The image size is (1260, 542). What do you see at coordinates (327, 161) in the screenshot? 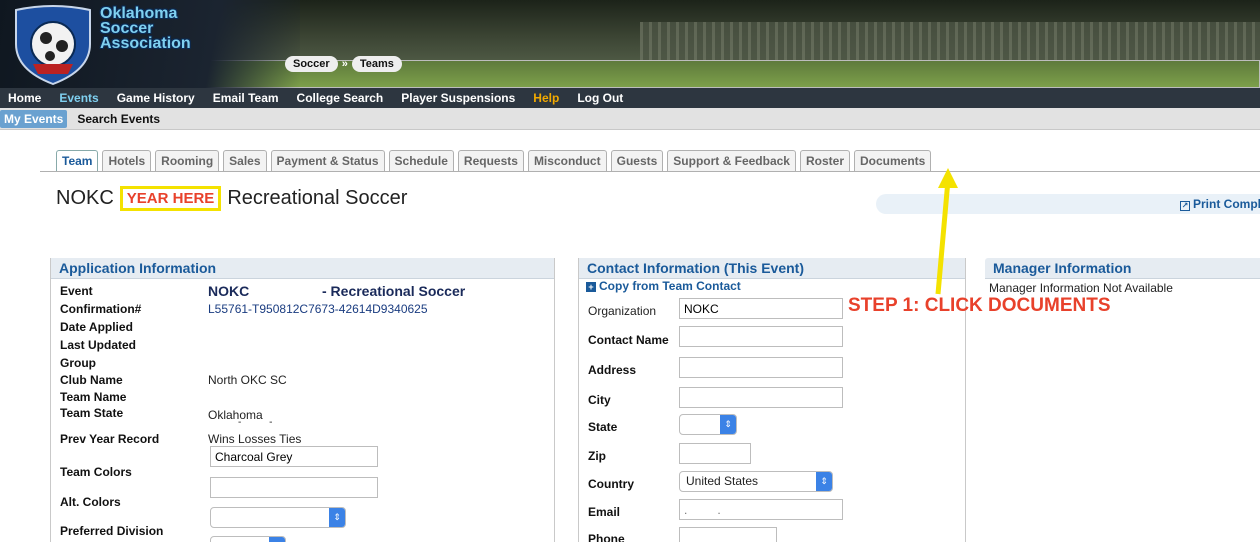
I see `tab-payment-status: Payment & Status` at bounding box center [327, 161].